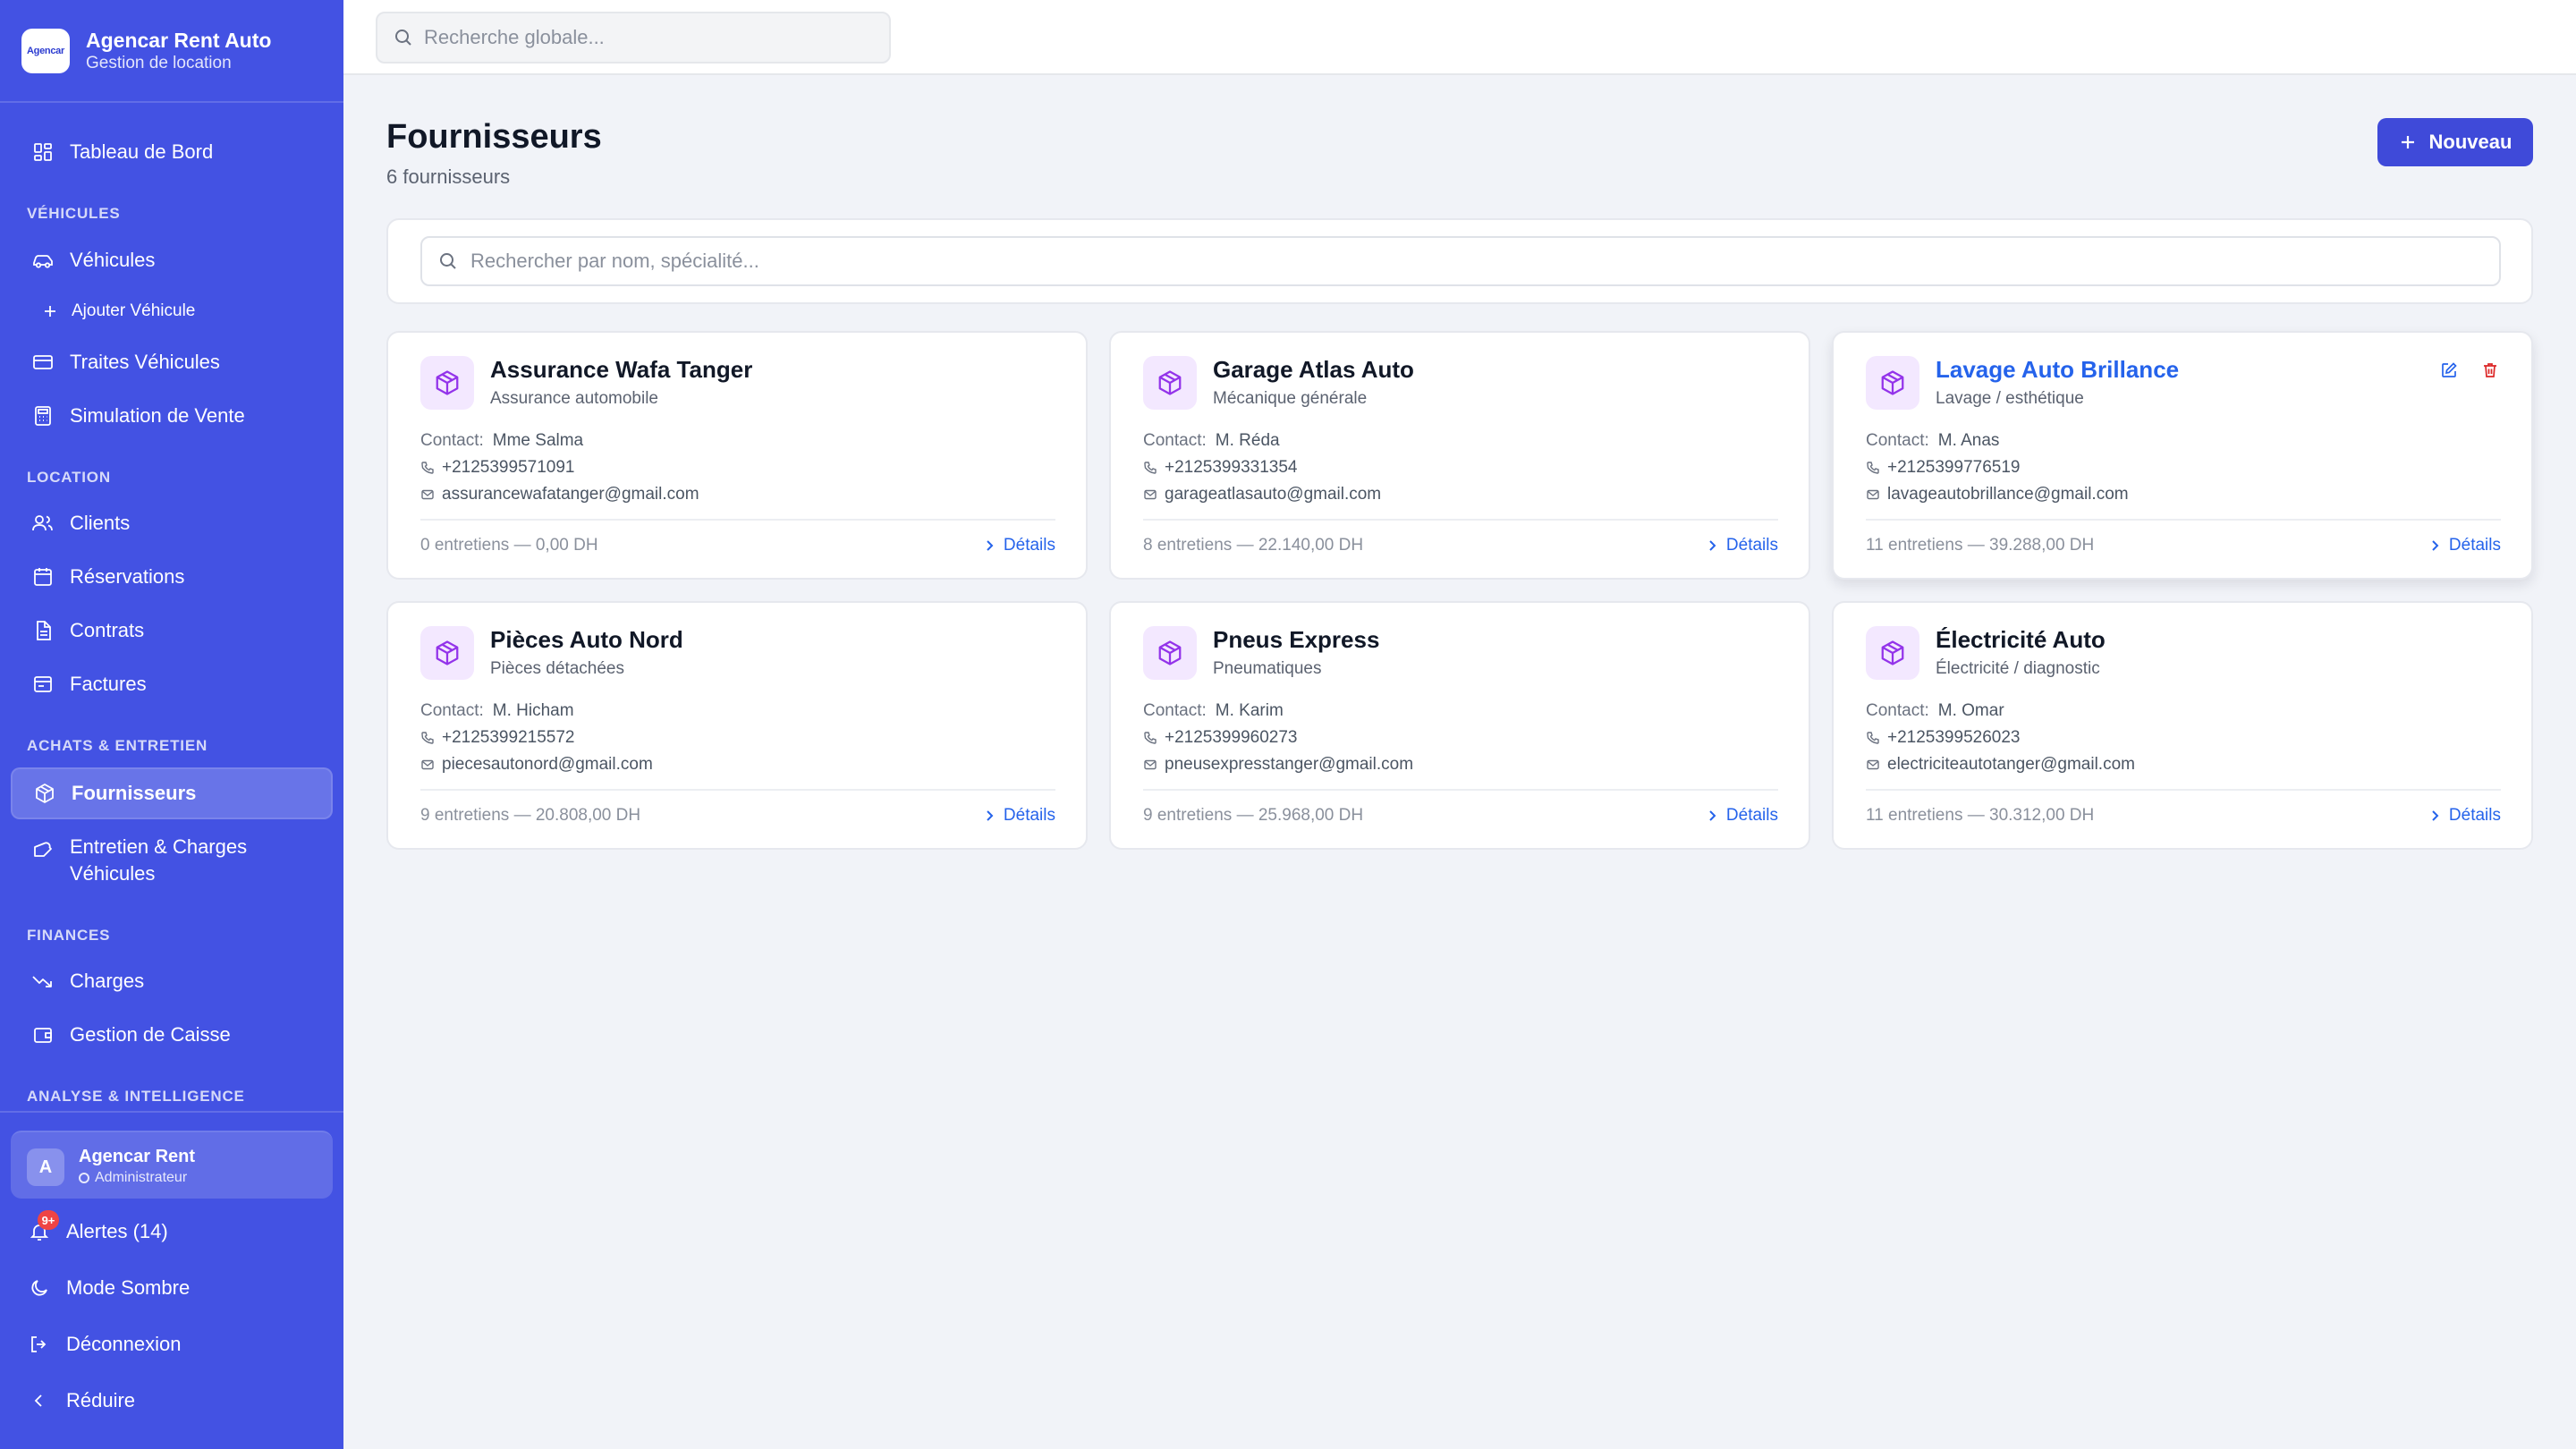 The height and width of the screenshot is (1449, 2576). I want to click on section-location: LOCATION, so click(69, 477).